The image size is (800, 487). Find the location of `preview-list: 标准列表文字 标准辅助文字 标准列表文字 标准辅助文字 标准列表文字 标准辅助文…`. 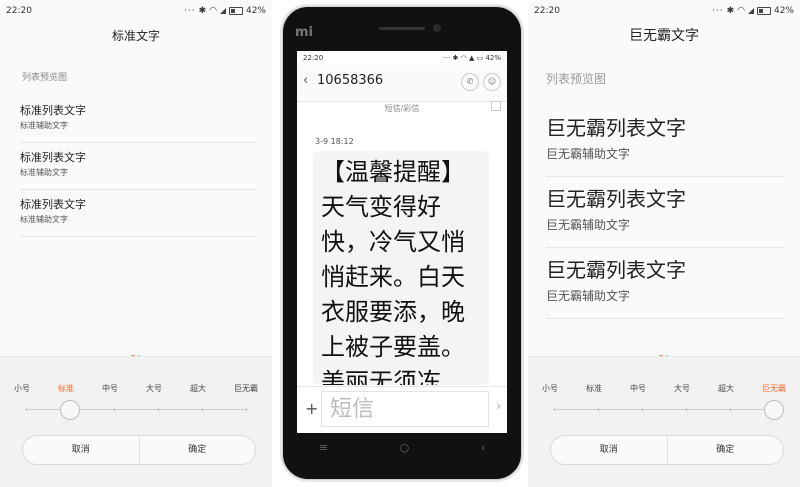

preview-list: 标准列表文字 标准辅助文字 标准列表文字 标准辅助文字 标准列表文字 标准辅助文… is located at coordinates (138, 166).